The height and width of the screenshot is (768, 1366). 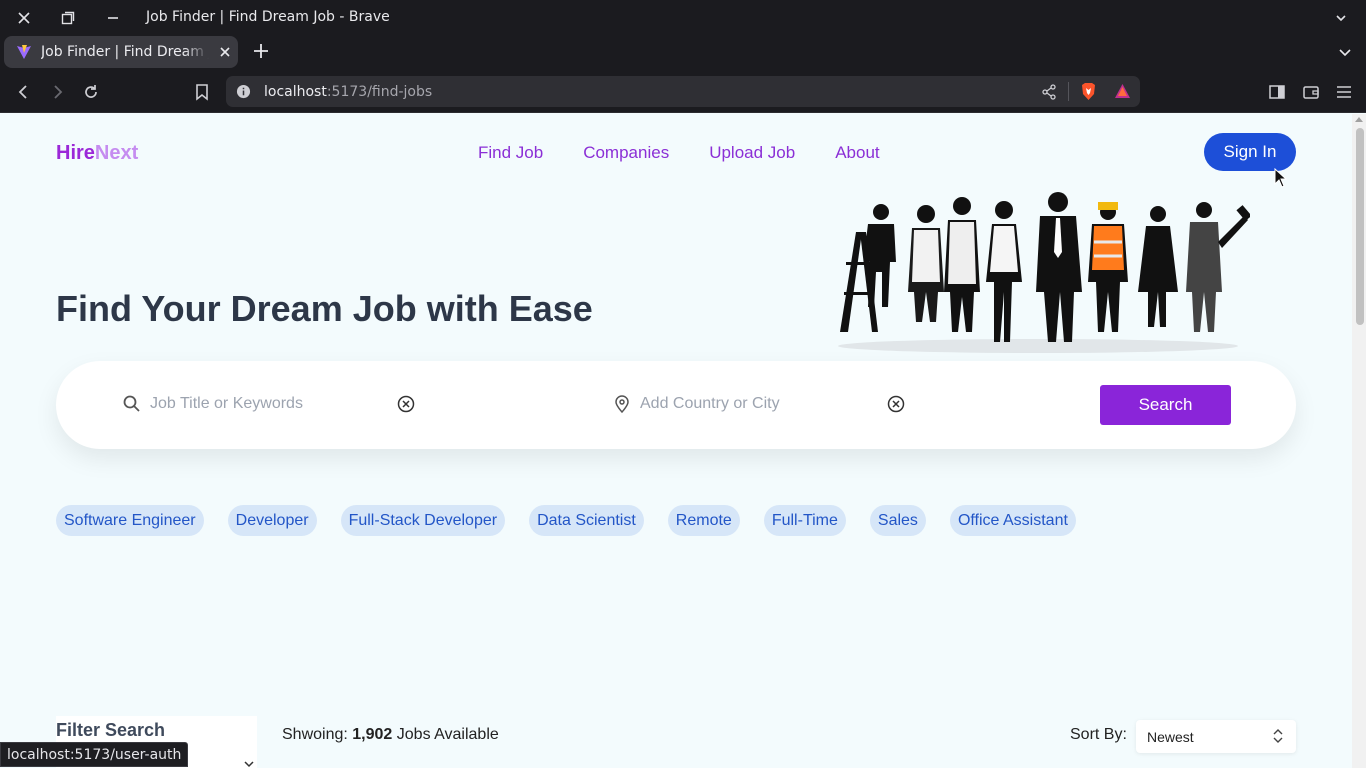 I want to click on results-prefix: Shwoing:, so click(x=315, y=734).